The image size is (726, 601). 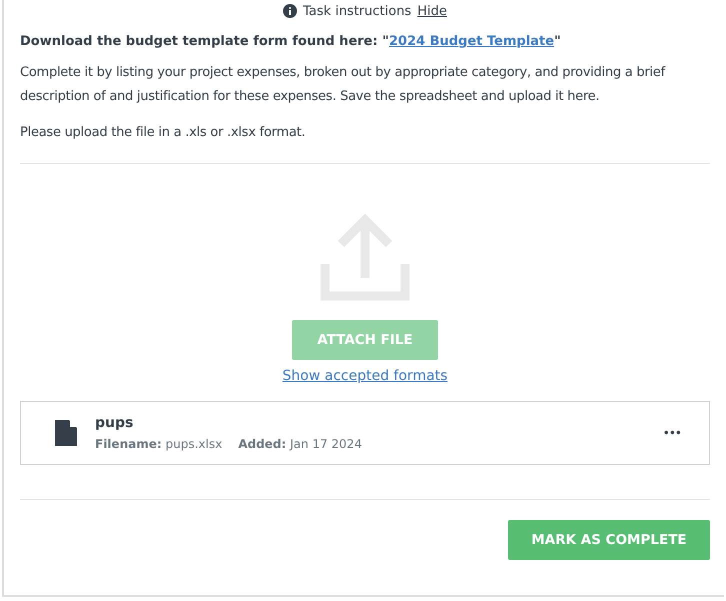 What do you see at coordinates (343, 85) in the screenshot?
I see `instruction-text: Complete it by listing your project expenses, broken out by appropriate category, and providing a brief description of and justification for these expenses. Save the spreadsheet and upload it here.` at bounding box center [343, 85].